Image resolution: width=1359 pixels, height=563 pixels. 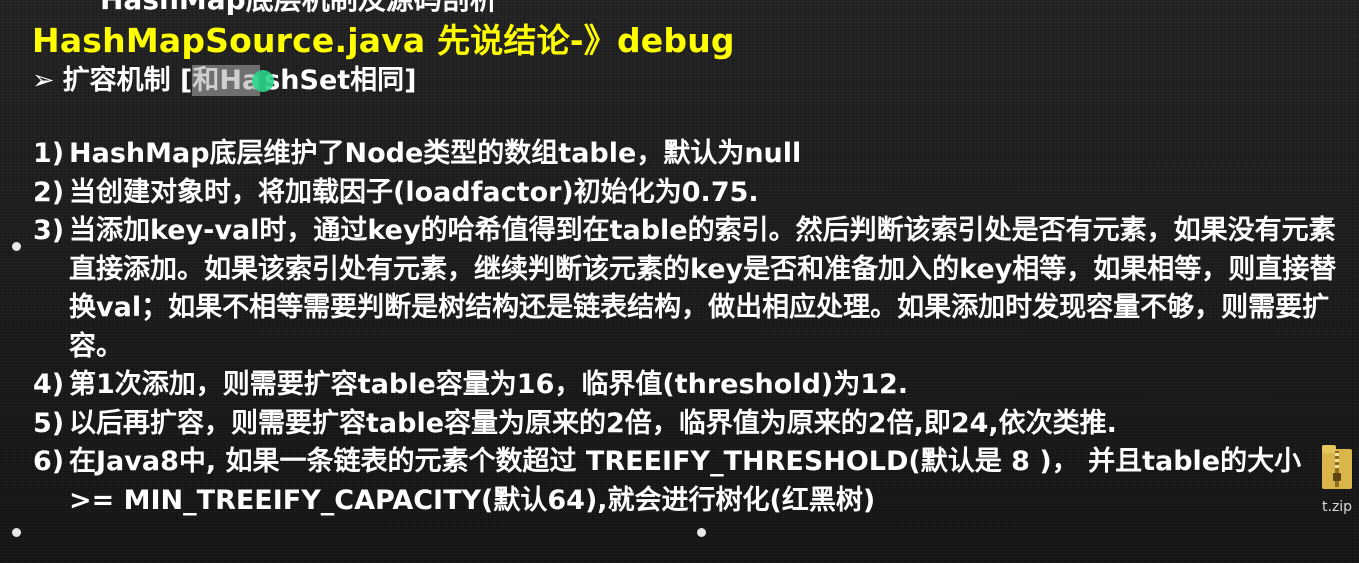 I want to click on list-item: 2) 当创建对象时，将加载因子(loadfactor)初始化为0.75., so click(x=693, y=193).